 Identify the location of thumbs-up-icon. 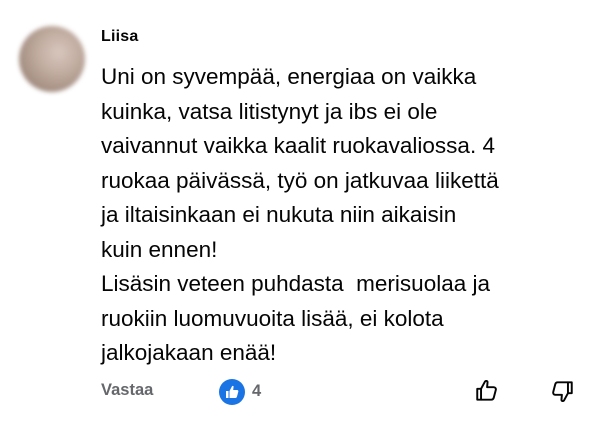
(232, 391).